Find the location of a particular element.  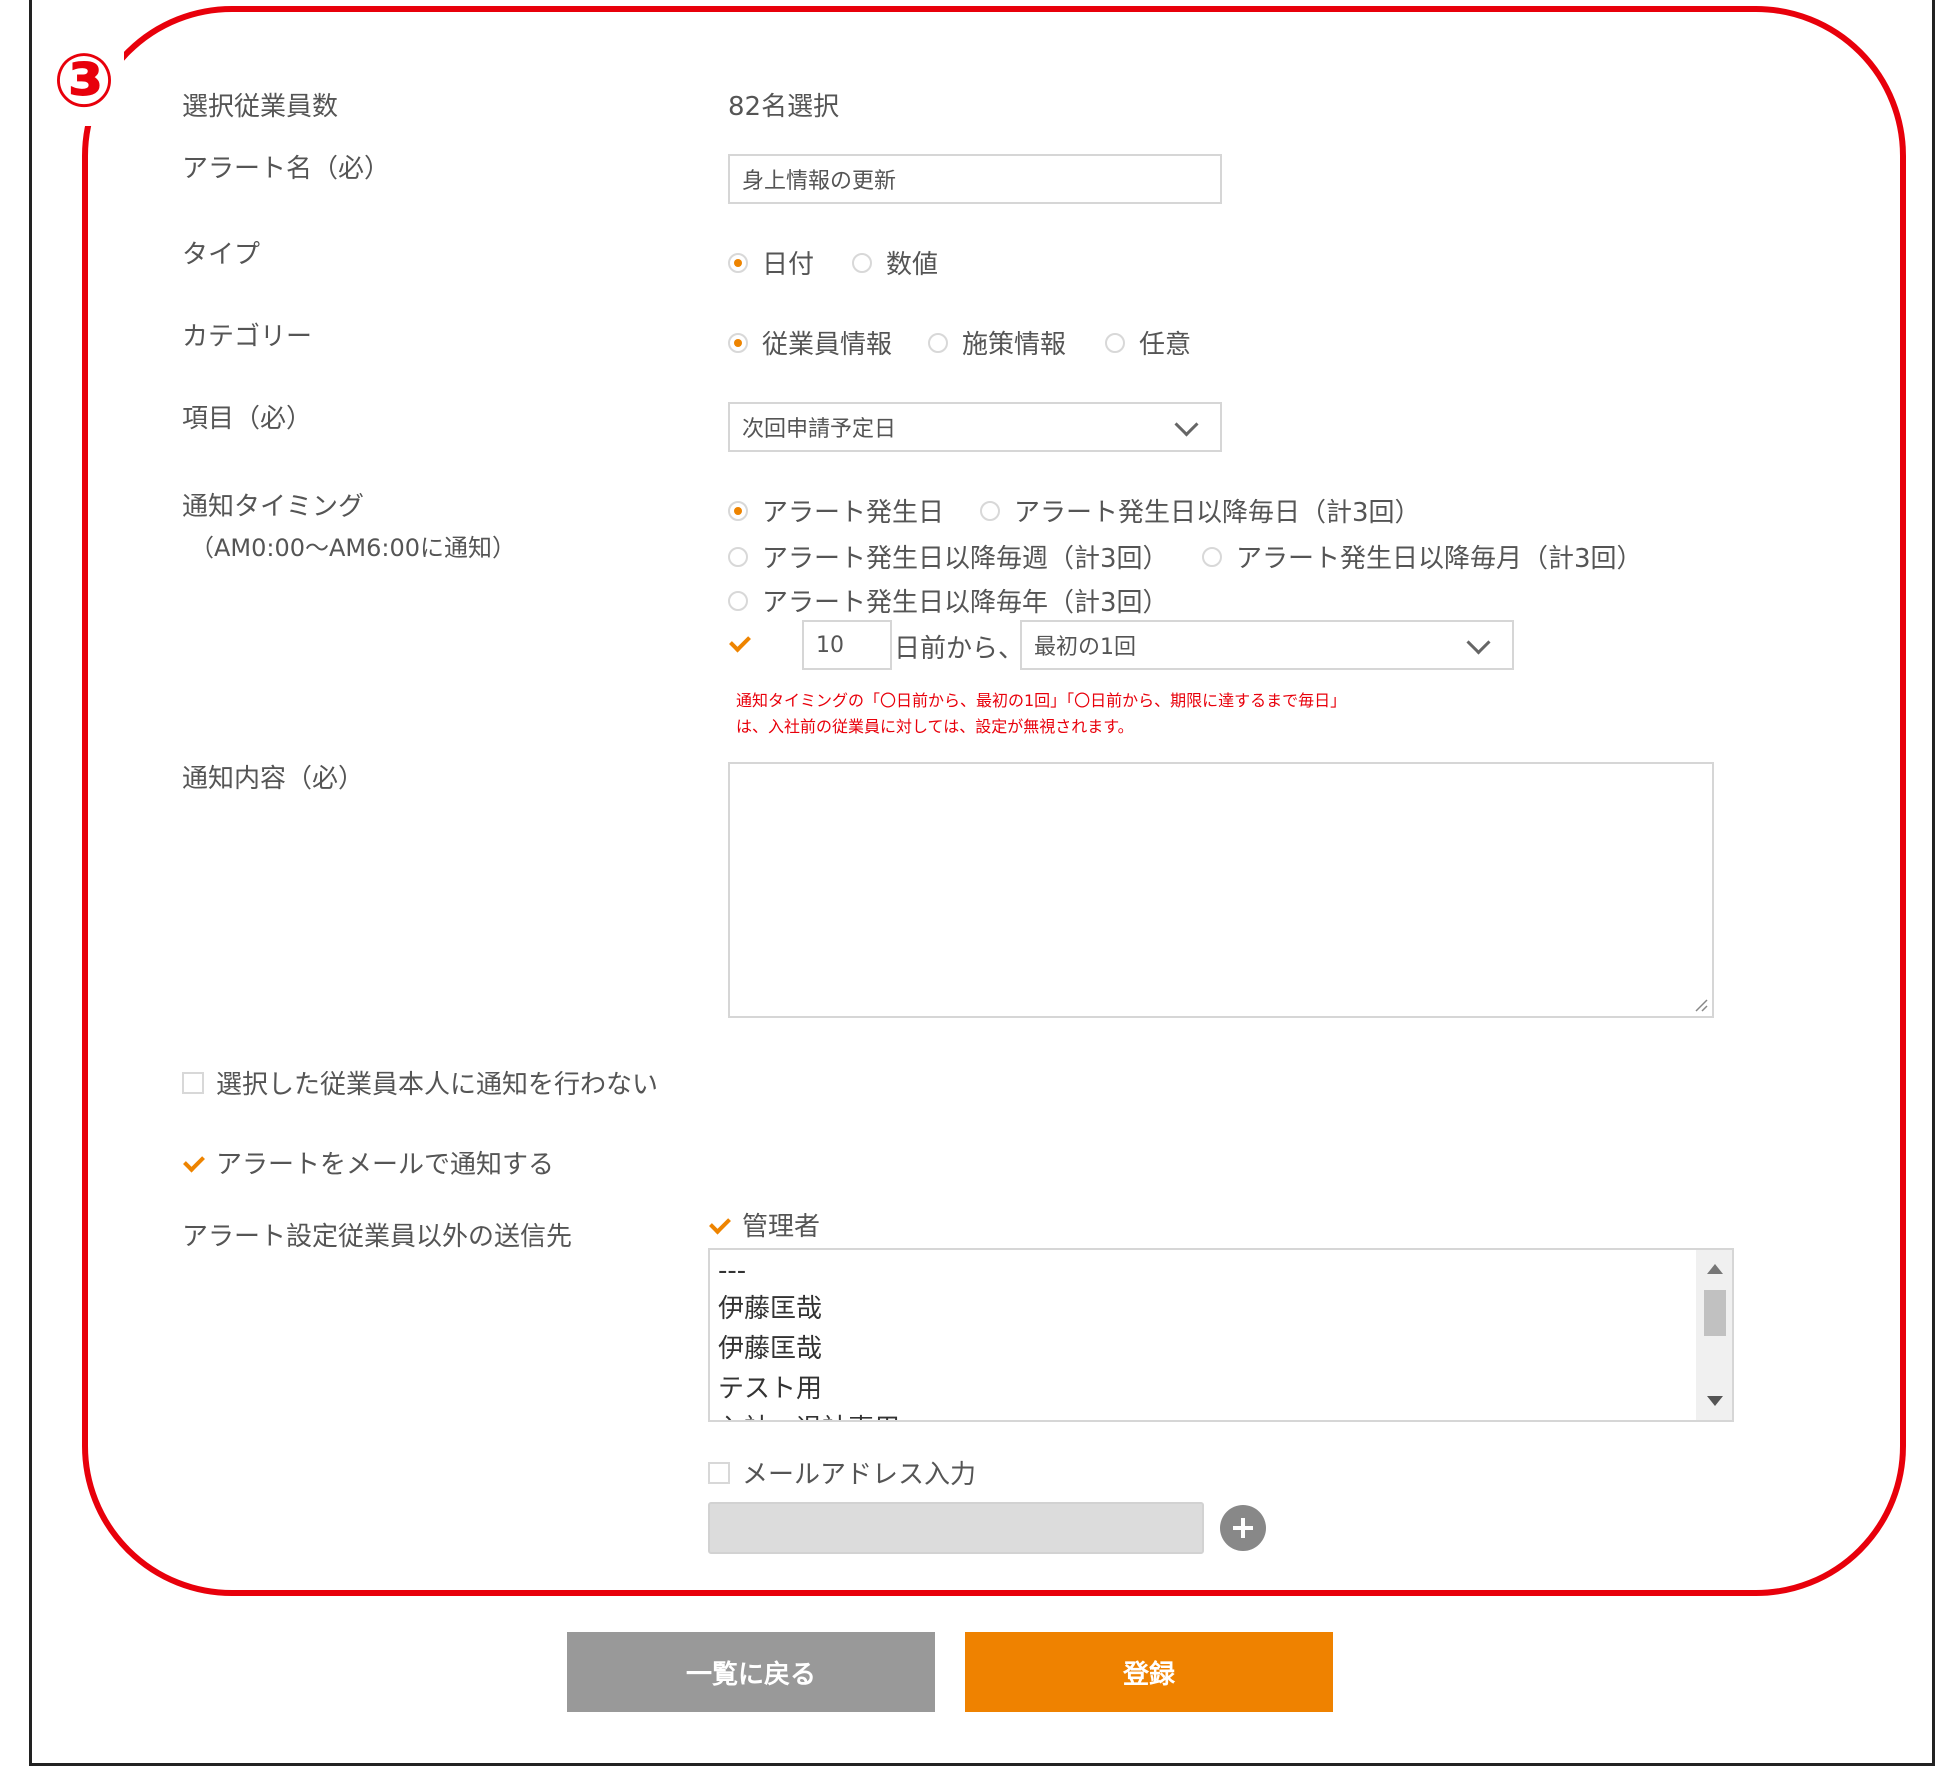

timing-days-suffix: 日前から、 is located at coordinates (959, 649).